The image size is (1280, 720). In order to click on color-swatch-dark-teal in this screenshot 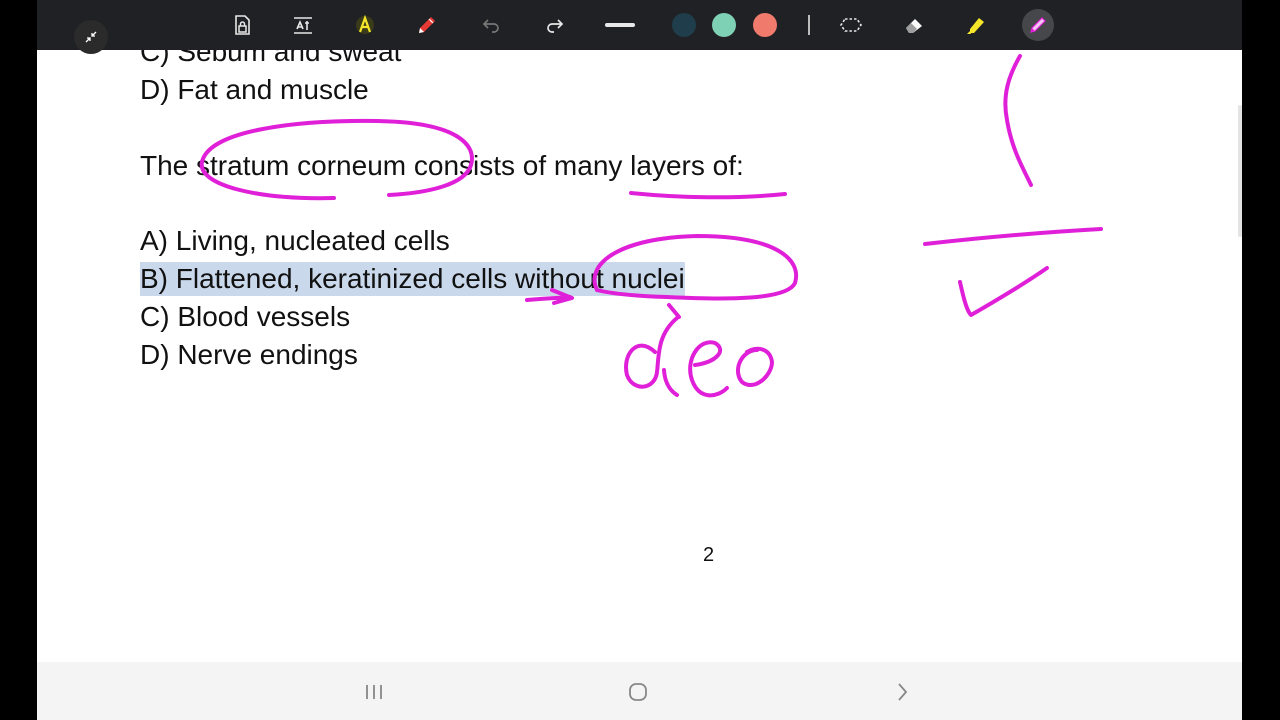, I will do `click(684, 25)`.